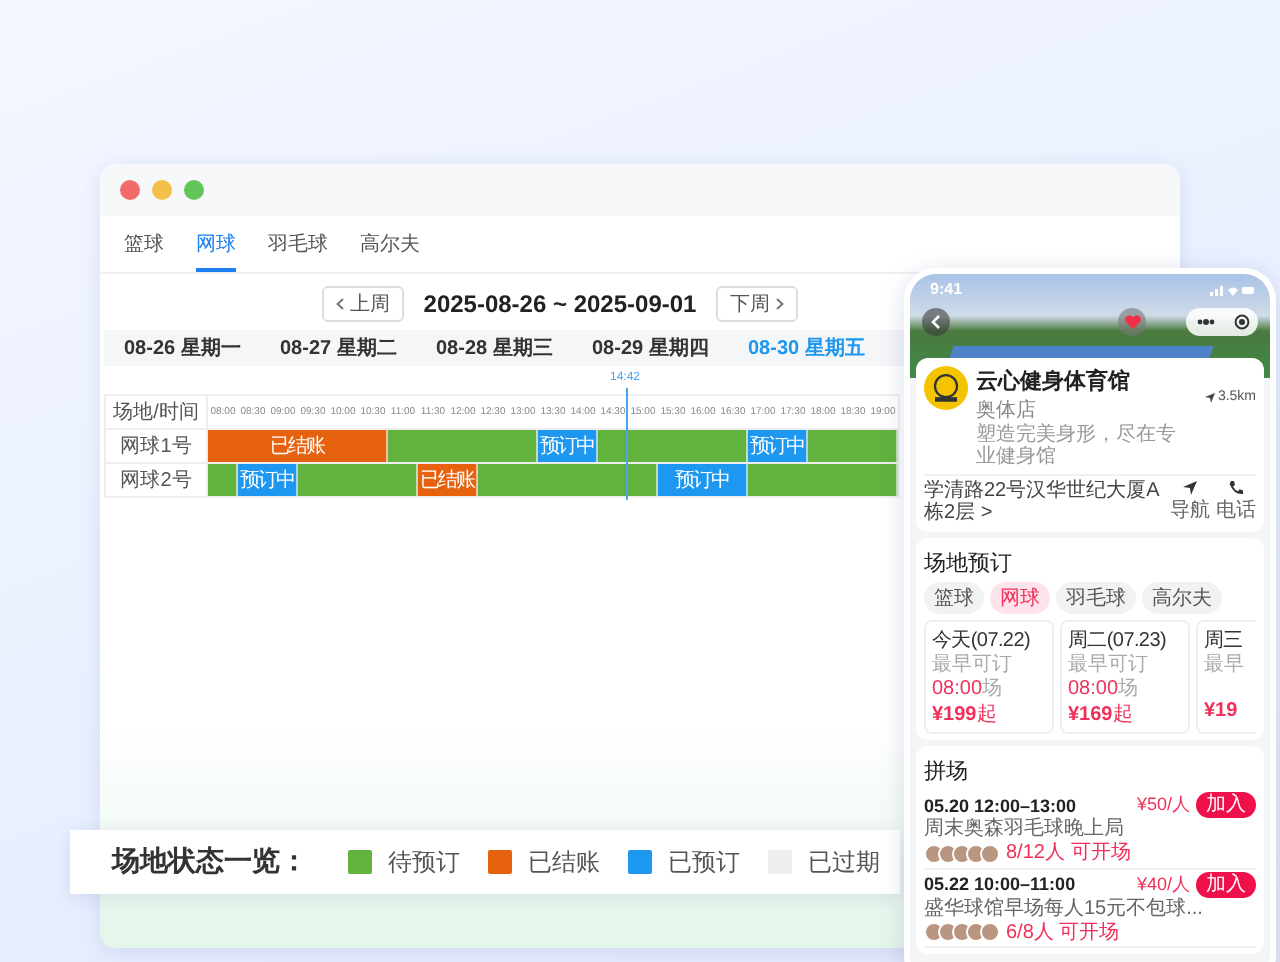 This screenshot has height=962, width=1280. Describe the element at coordinates (946, 289) in the screenshot. I see `status-time: 9:41` at that location.